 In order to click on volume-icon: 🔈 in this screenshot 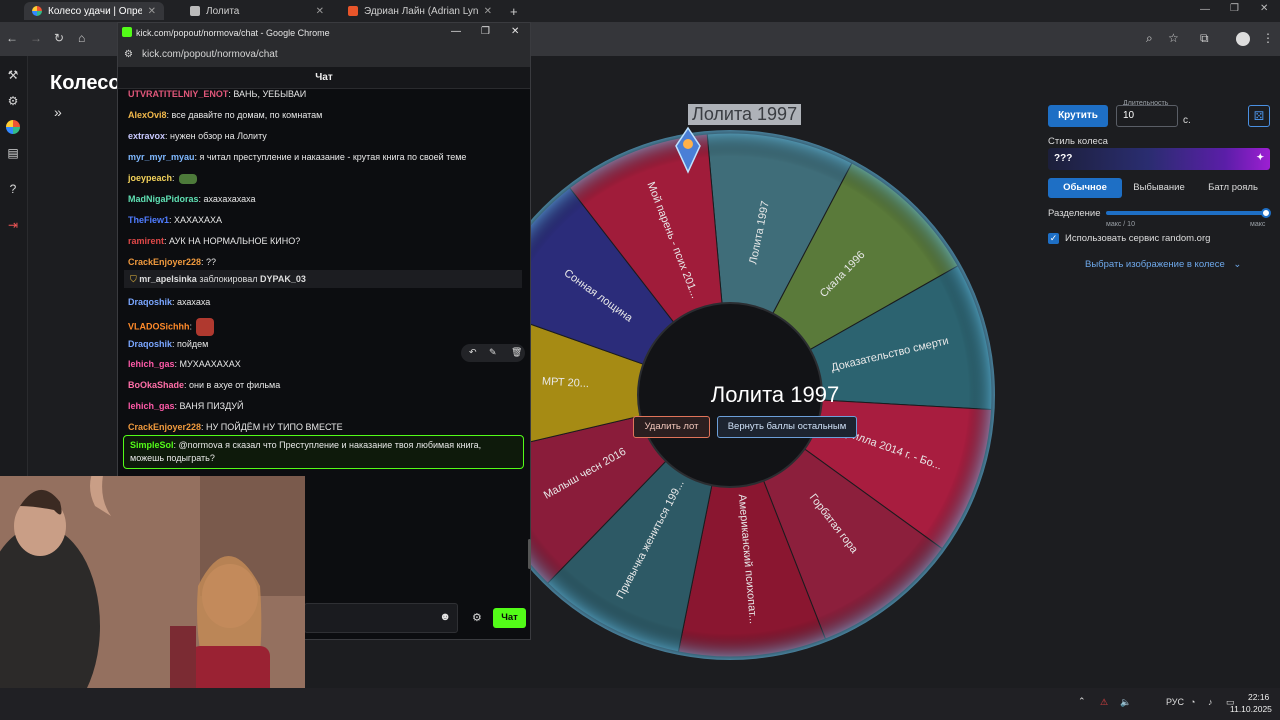, I will do `click(1125, 702)`.